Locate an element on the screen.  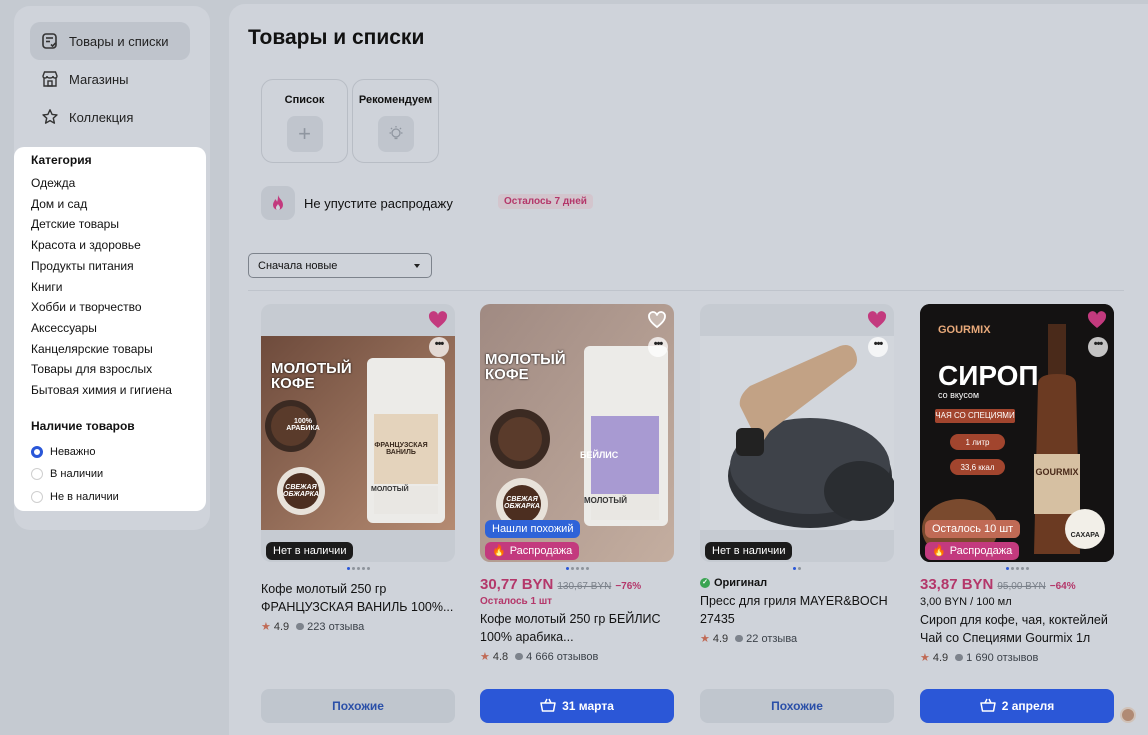
sort-select: Сначала новые is located at coordinates (340, 265).